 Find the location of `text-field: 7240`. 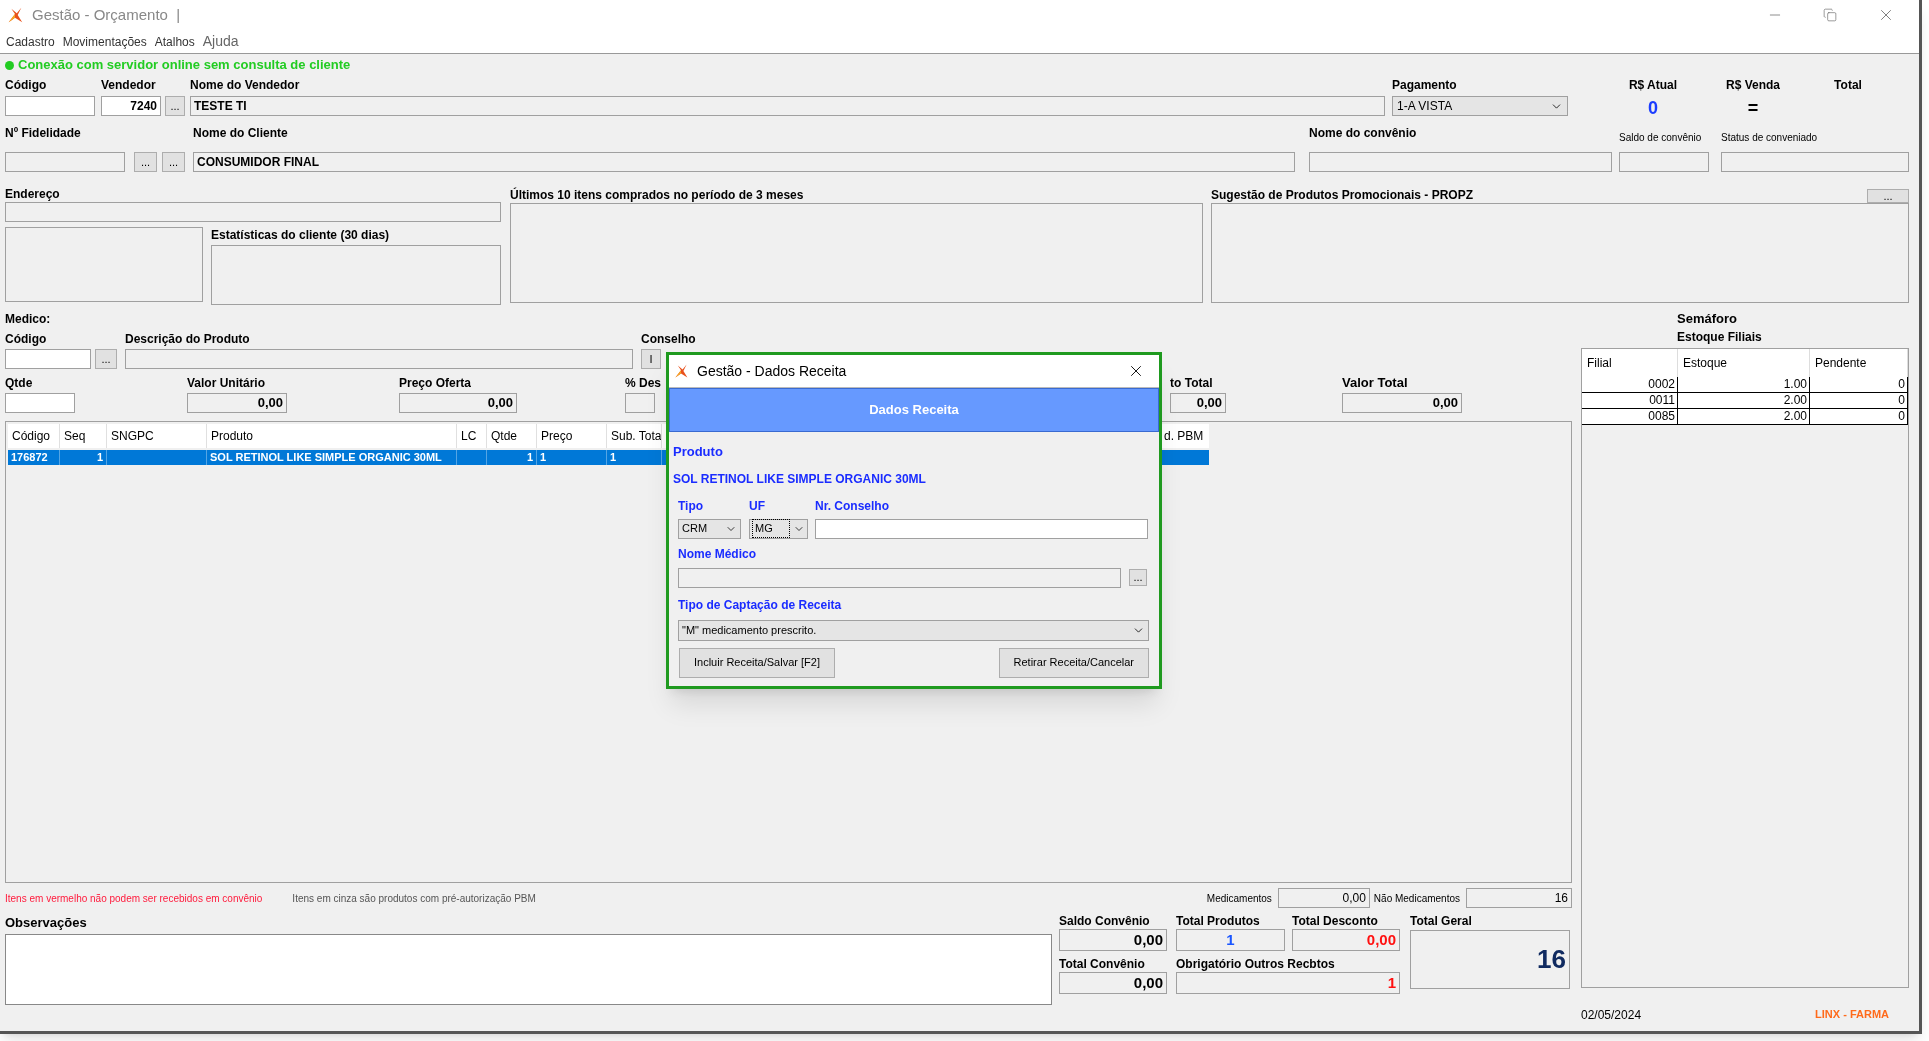

text-field: 7240 is located at coordinates (131, 106).